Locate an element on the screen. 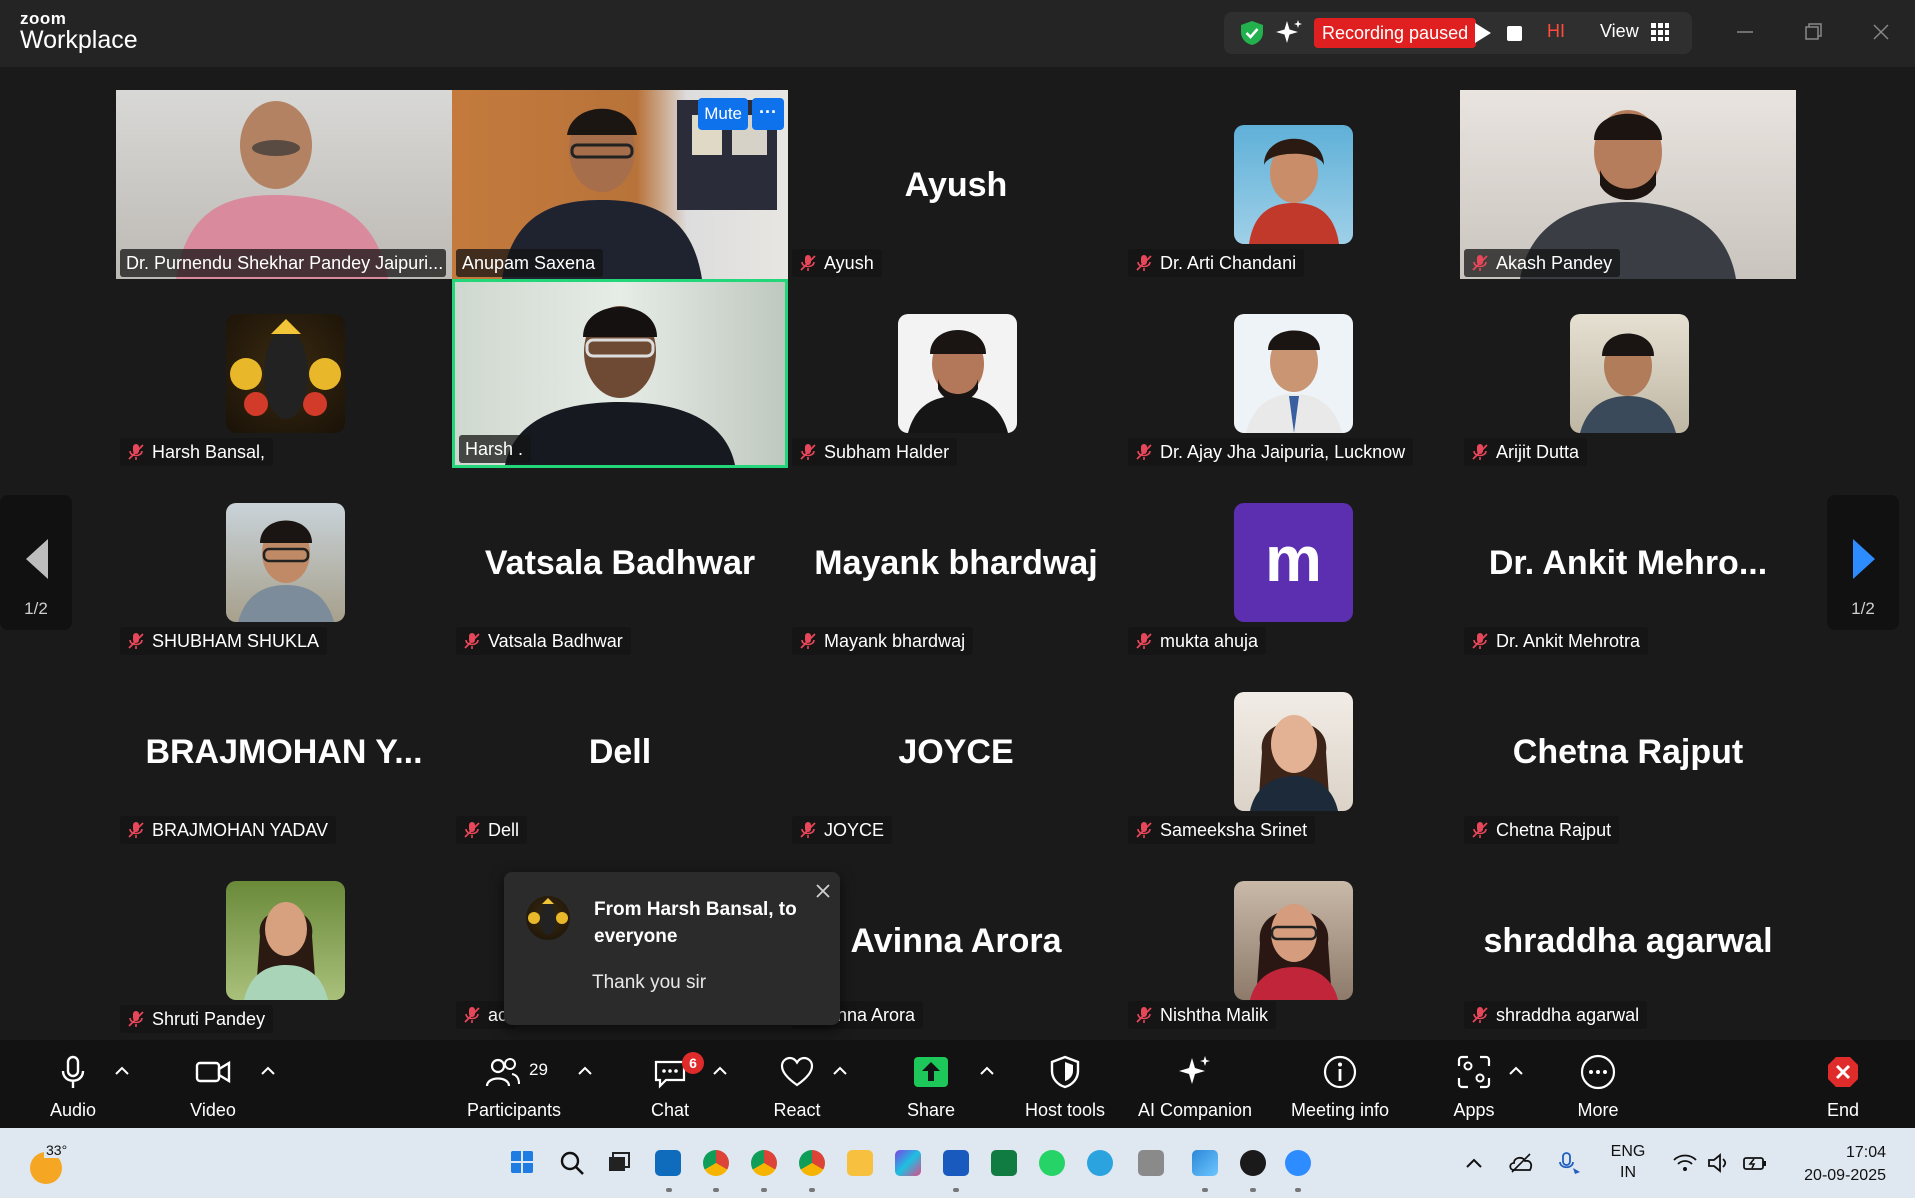 The height and width of the screenshot is (1198, 1915). participant-avatar is located at coordinates (1293, 373).